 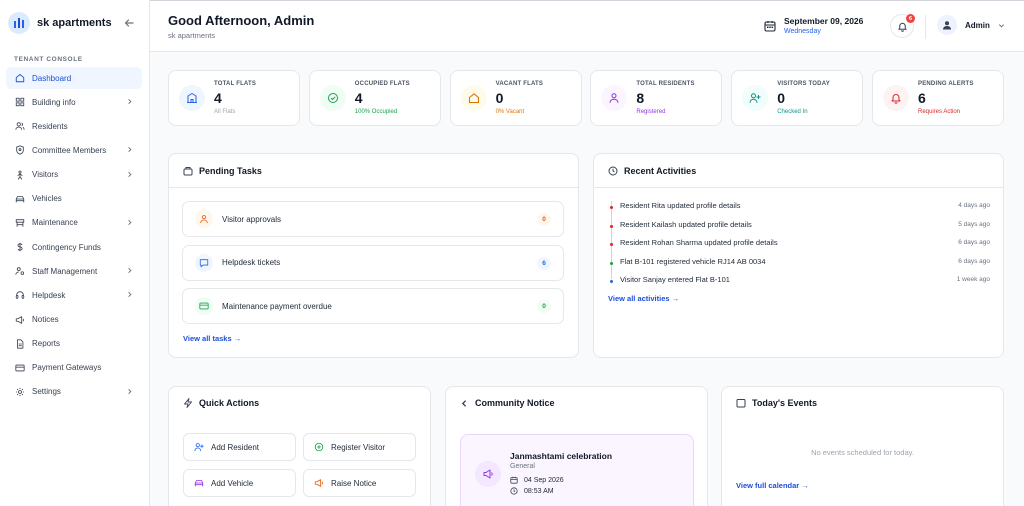 I want to click on sidebar-item-staff-management: Staff Management, so click(x=74, y=271).